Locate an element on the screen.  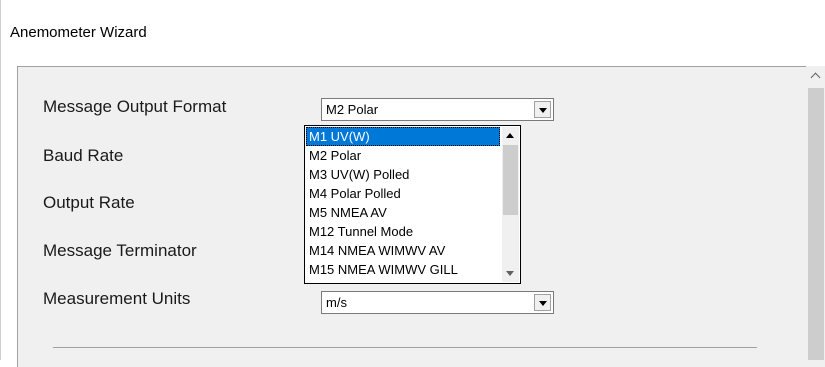
dropdown-option: M3 UV(W) Polled is located at coordinates (403, 174).